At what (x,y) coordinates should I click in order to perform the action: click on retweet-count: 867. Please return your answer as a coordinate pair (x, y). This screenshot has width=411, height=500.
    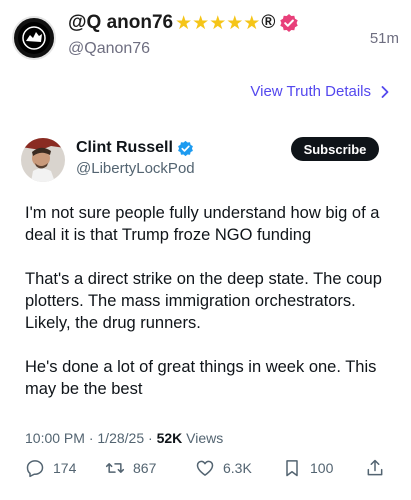
    Looking at the image, I should click on (145, 468).